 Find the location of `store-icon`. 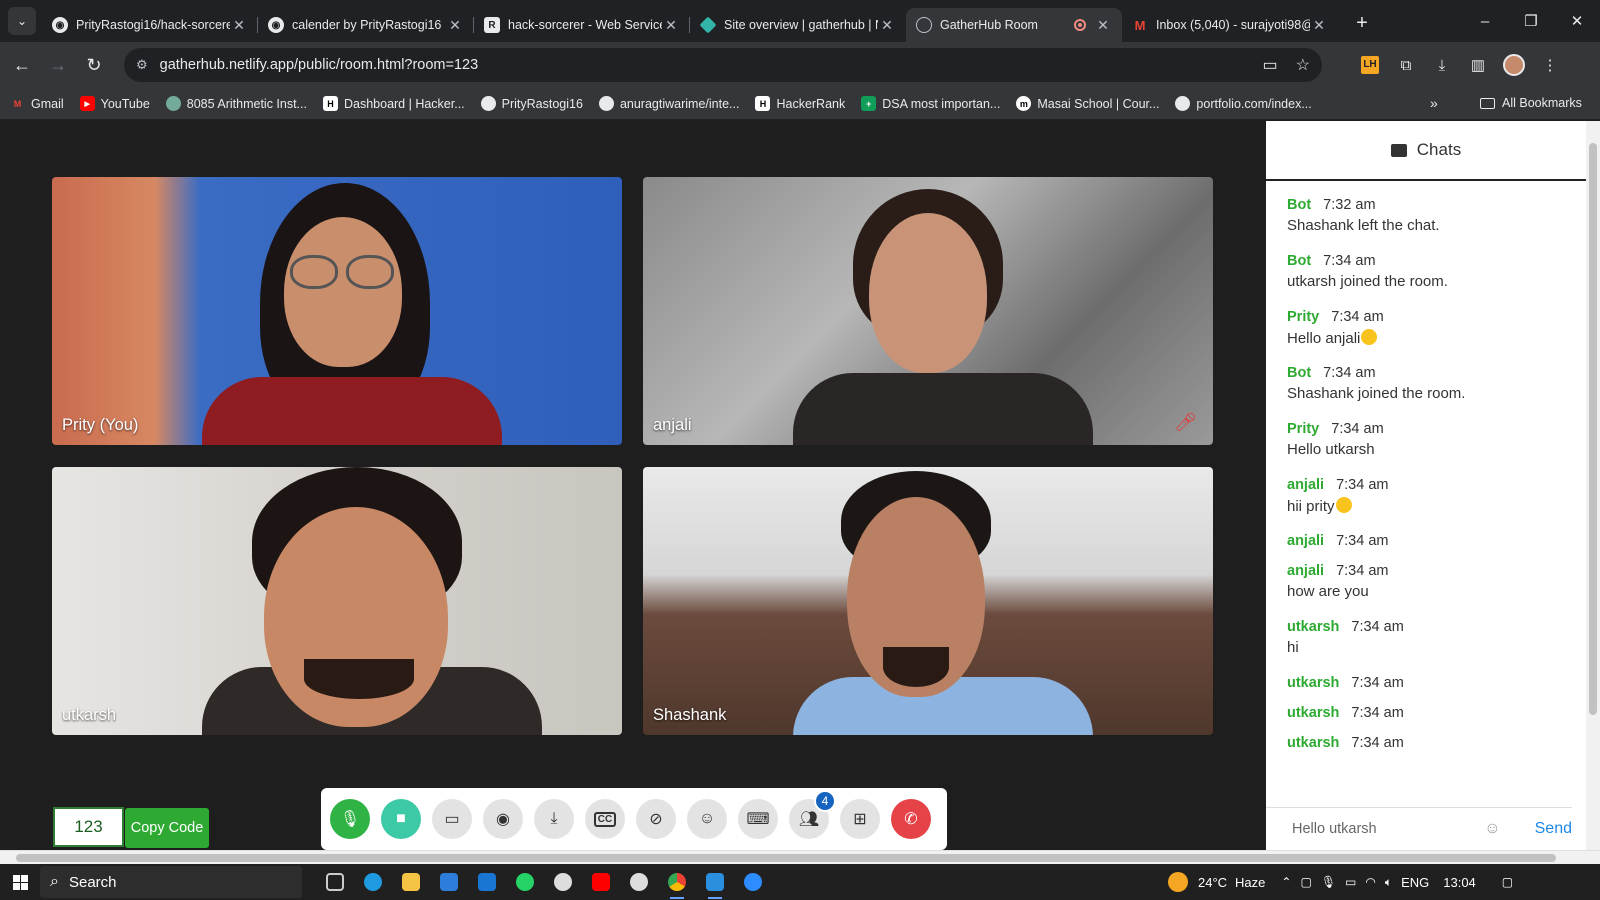

store-icon is located at coordinates (449, 882).